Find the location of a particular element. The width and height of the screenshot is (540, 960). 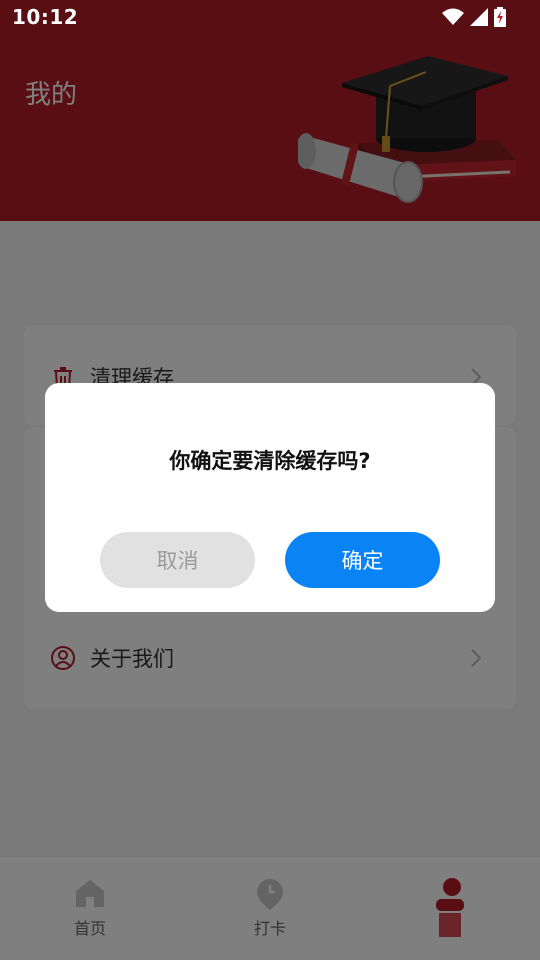

signal-icon is located at coordinates (479, 17).